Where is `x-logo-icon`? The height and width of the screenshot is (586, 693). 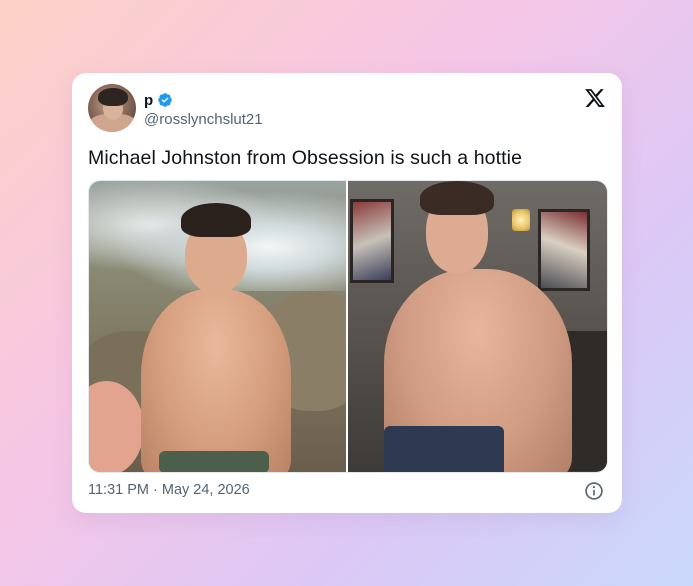 x-logo-icon is located at coordinates (595, 98).